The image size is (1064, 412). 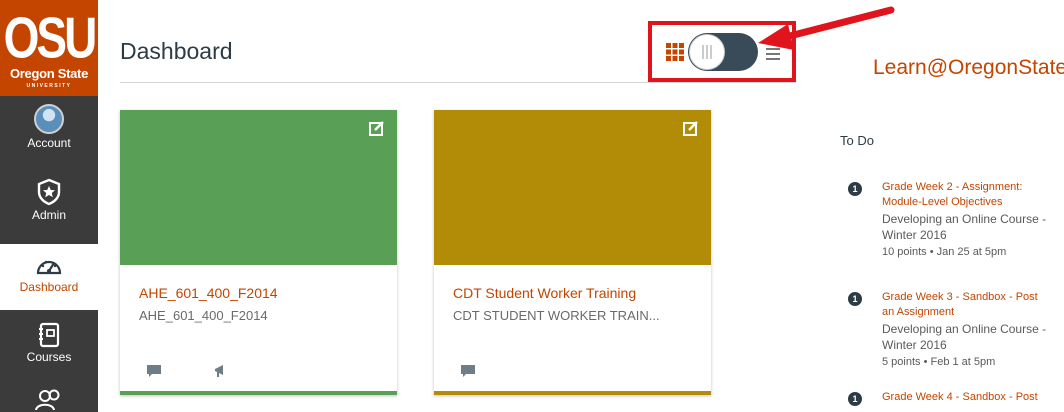 I want to click on todo-item: 1 Grade Week 4 - Sandbox - Post, so click(x=956, y=401).